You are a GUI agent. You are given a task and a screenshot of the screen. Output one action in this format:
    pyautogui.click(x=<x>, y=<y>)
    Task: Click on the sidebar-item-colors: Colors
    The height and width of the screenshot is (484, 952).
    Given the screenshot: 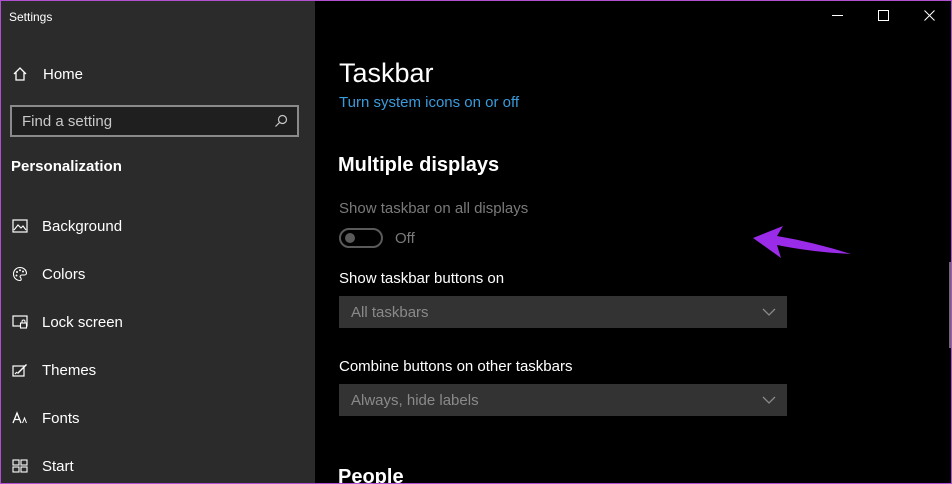 What is the action you would take?
    pyautogui.click(x=157, y=274)
    